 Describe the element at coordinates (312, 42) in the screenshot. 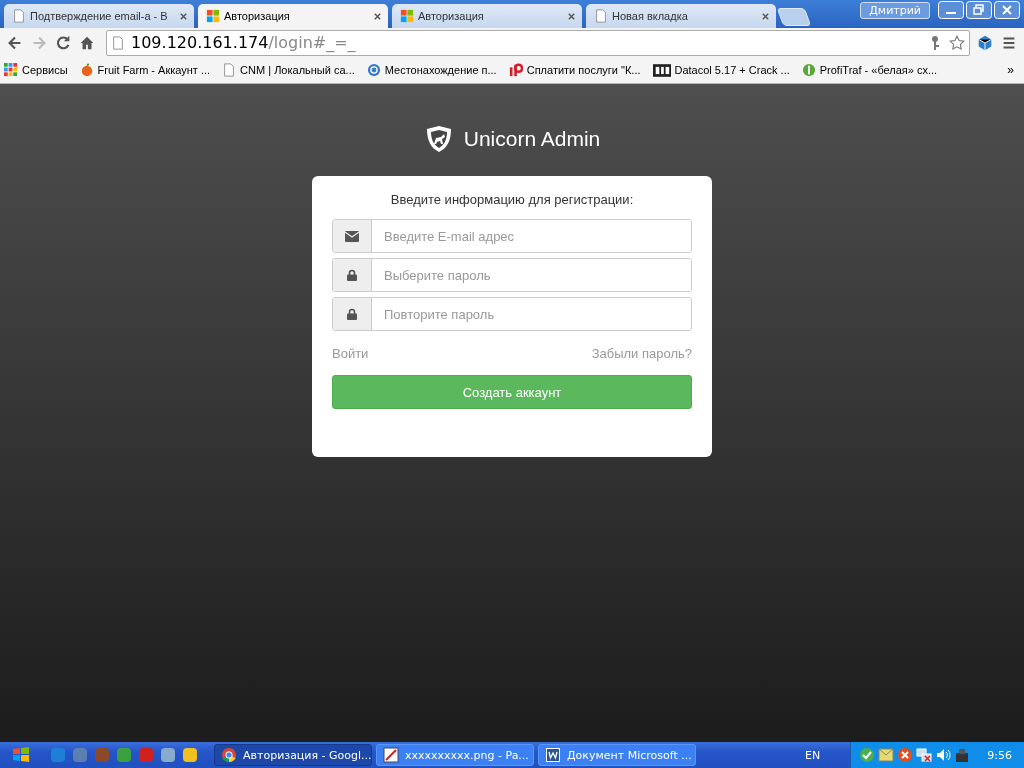

I see `url-path: /login#_=_` at that location.